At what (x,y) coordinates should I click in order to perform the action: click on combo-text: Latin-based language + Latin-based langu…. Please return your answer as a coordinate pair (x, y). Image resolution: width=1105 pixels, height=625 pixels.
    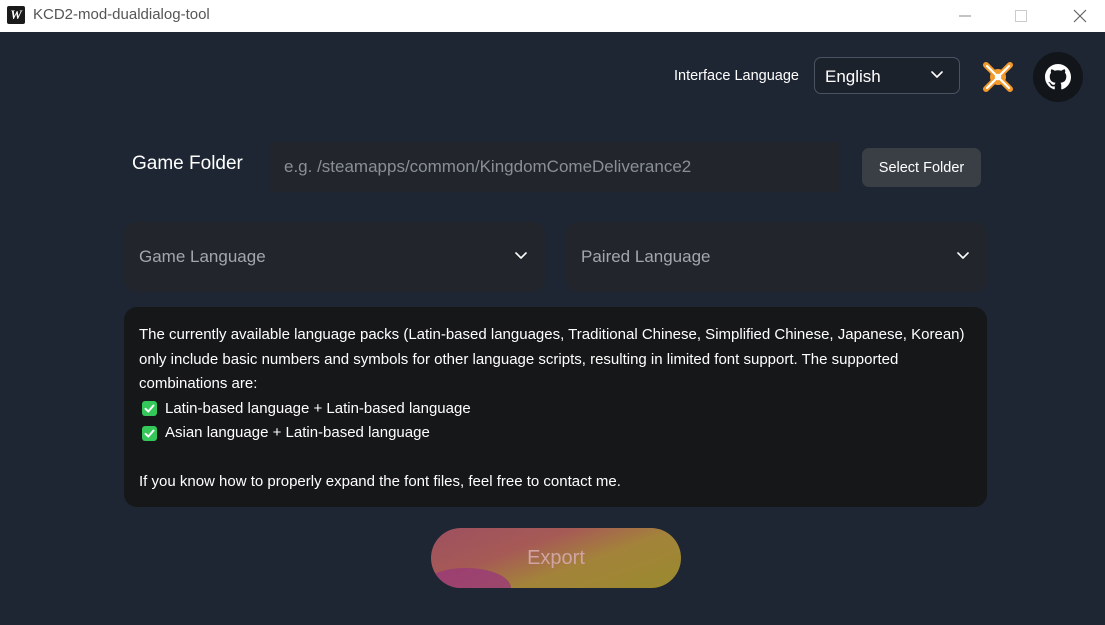
    Looking at the image, I should click on (318, 408).